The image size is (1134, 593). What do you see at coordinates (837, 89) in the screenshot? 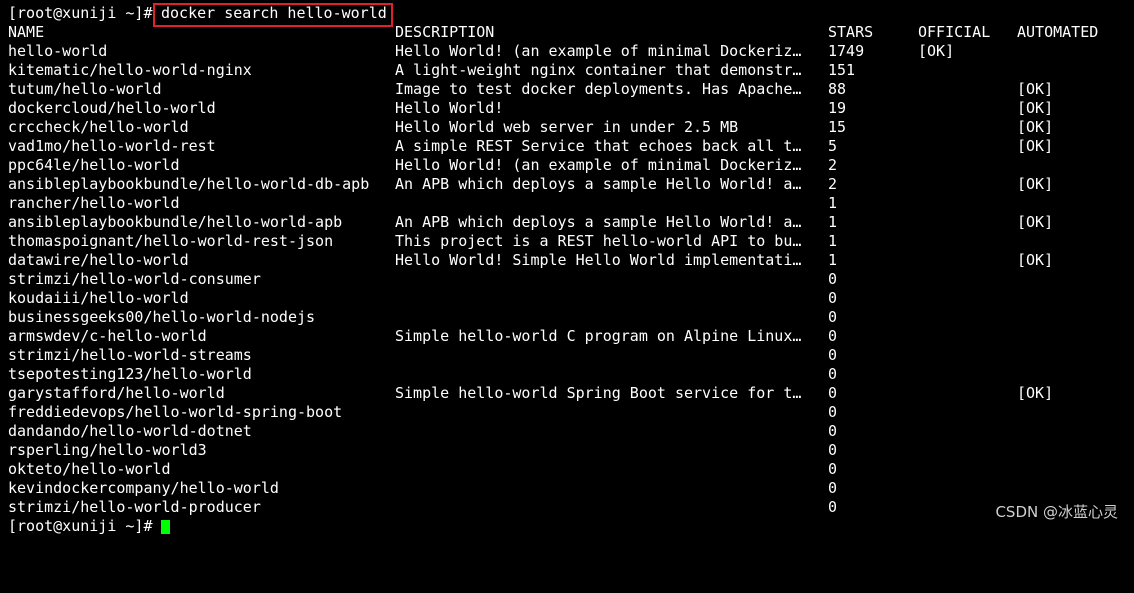
I see `row-stars: 88` at bounding box center [837, 89].